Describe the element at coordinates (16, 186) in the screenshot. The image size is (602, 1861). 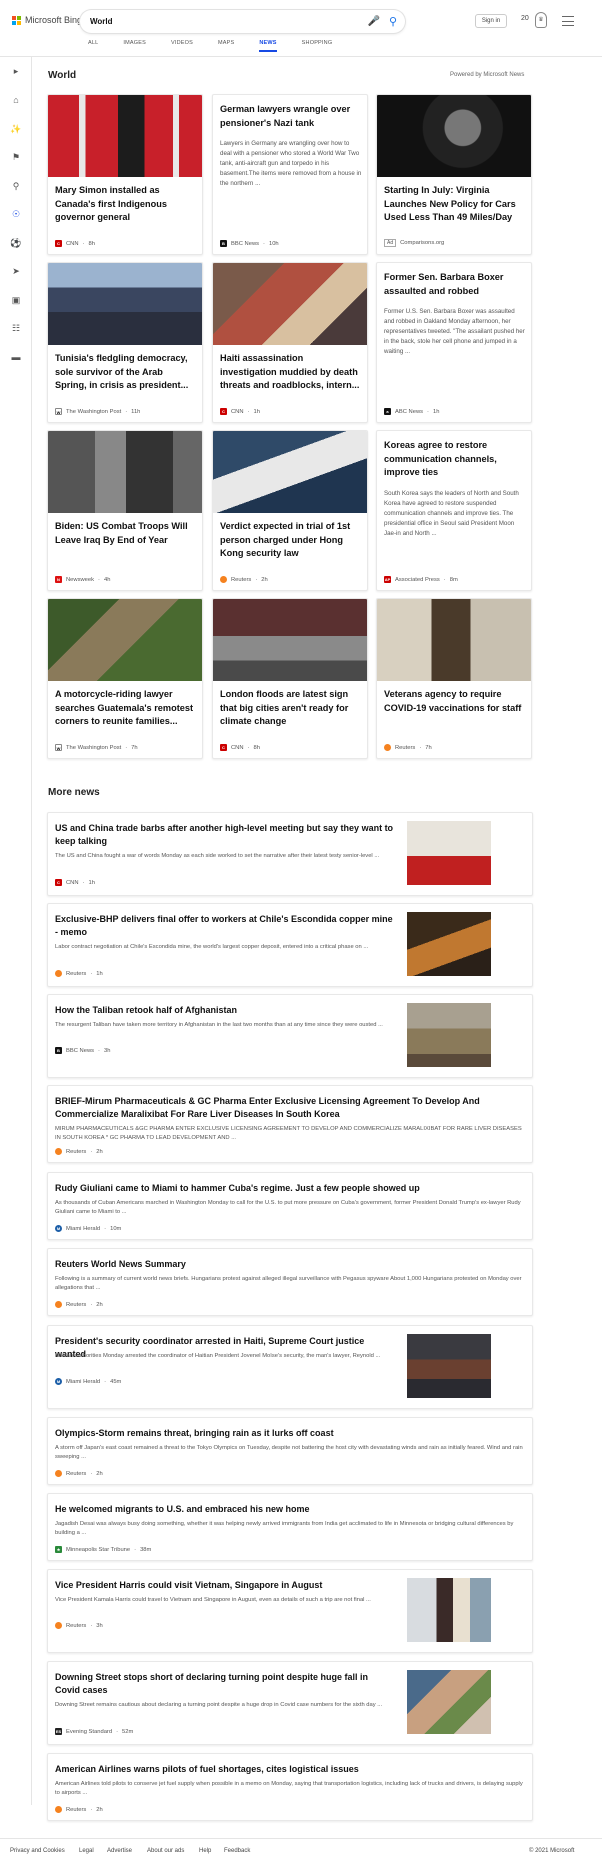
I see `location-pin-icon: ⚲` at that location.